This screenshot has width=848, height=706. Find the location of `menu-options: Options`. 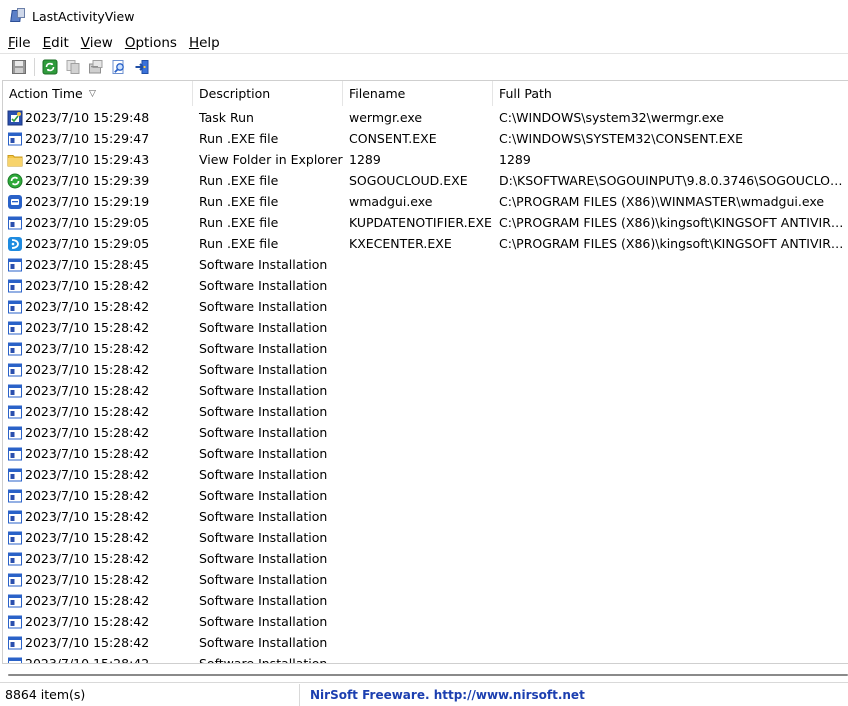

menu-options: Options is located at coordinates (151, 43).